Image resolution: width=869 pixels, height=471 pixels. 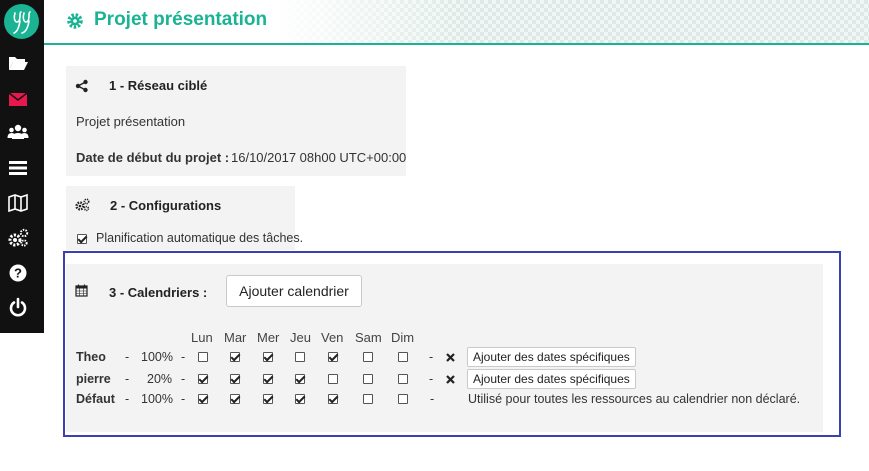 I want to click on calendar-name: Défaut, so click(x=95, y=399).